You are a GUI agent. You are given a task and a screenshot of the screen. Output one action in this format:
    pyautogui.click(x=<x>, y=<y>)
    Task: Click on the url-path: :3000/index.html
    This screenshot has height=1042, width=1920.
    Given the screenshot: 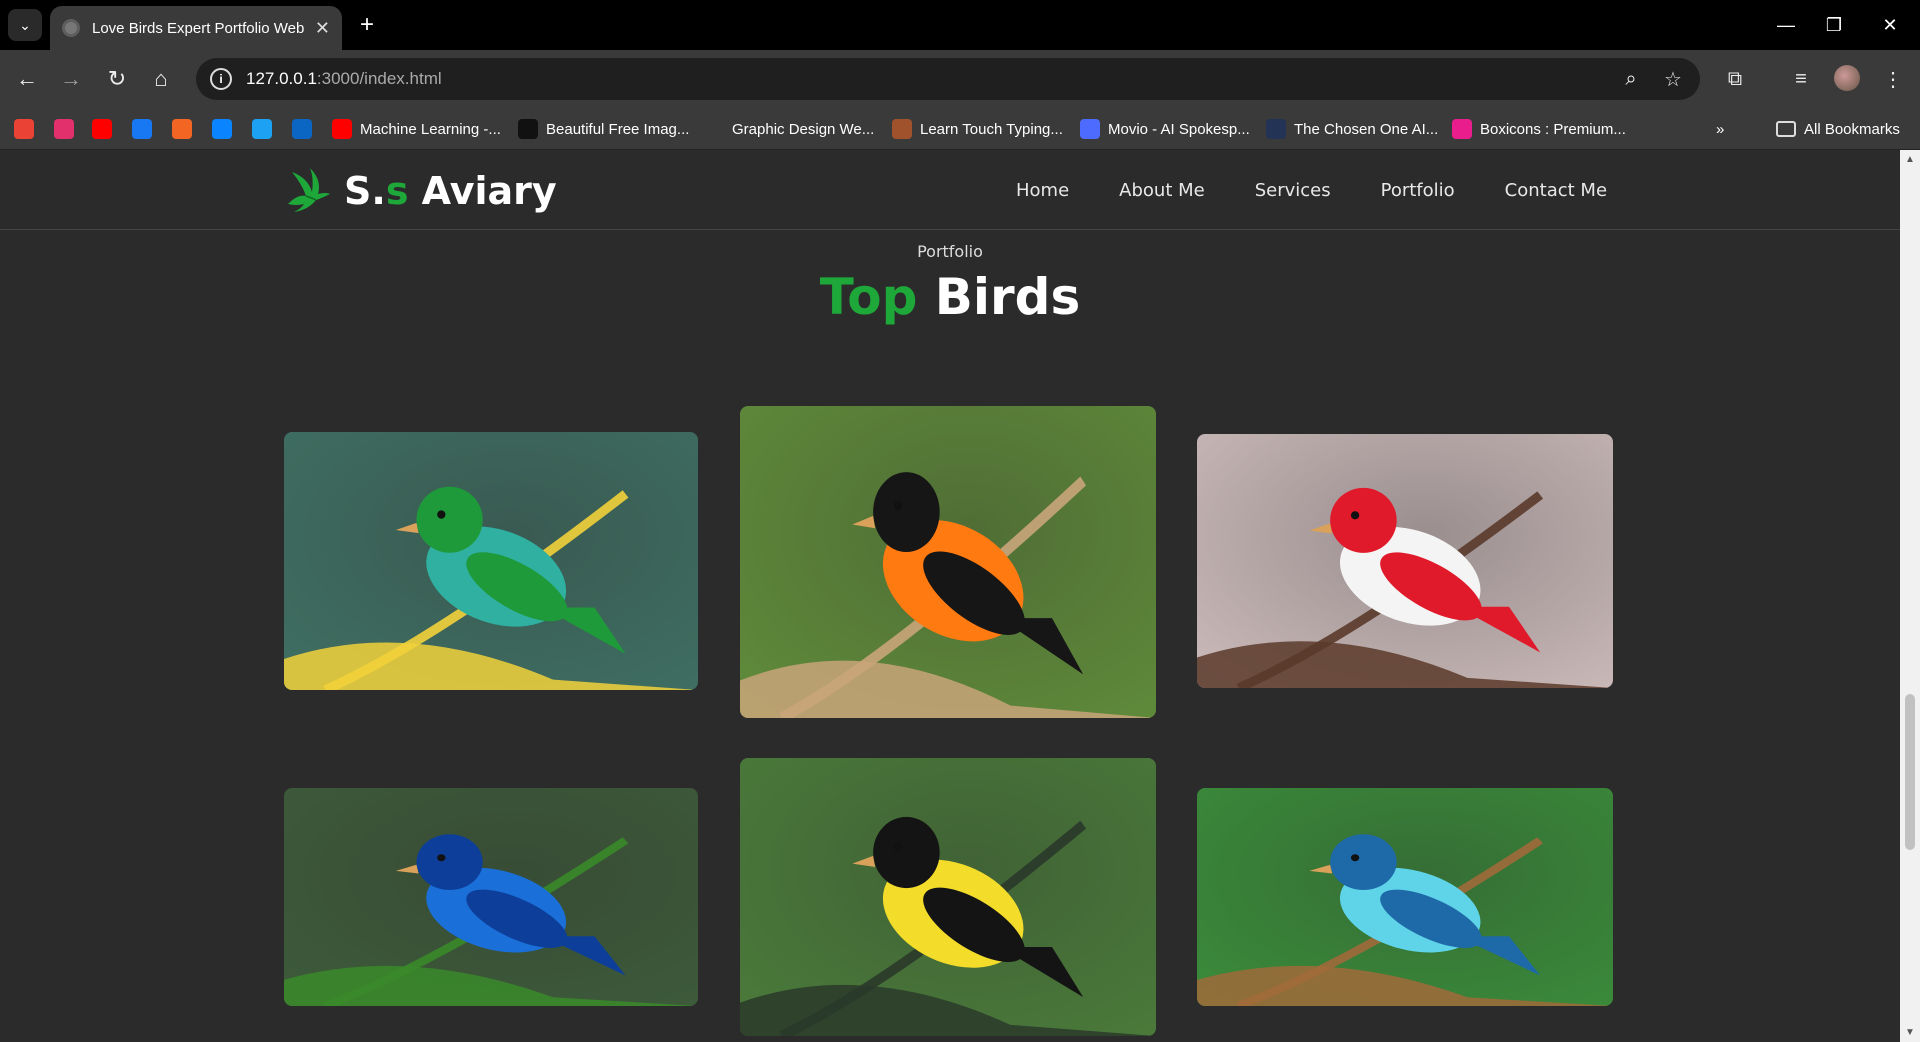 What is the action you would take?
    pyautogui.click(x=379, y=78)
    